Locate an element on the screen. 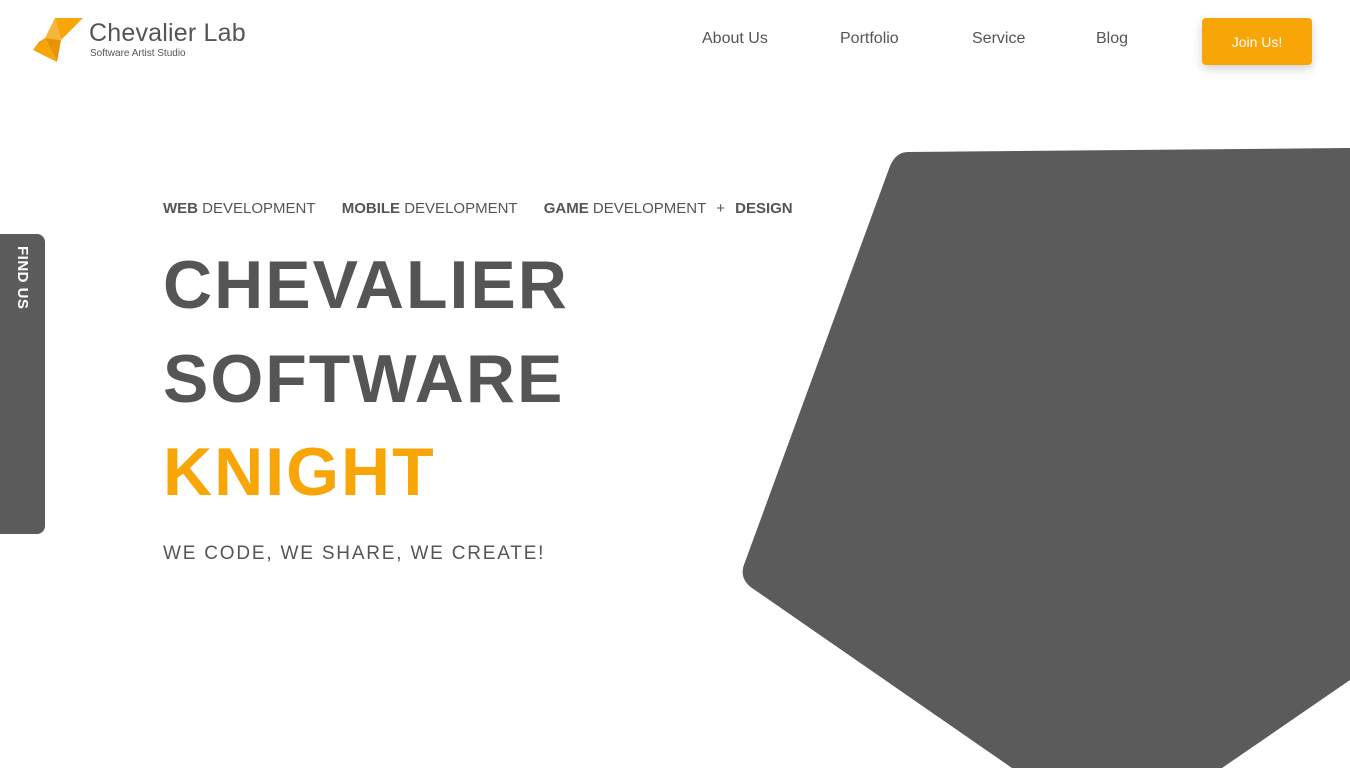 This screenshot has height=768, width=1350. find-us-label: FIND US is located at coordinates (22, 278).